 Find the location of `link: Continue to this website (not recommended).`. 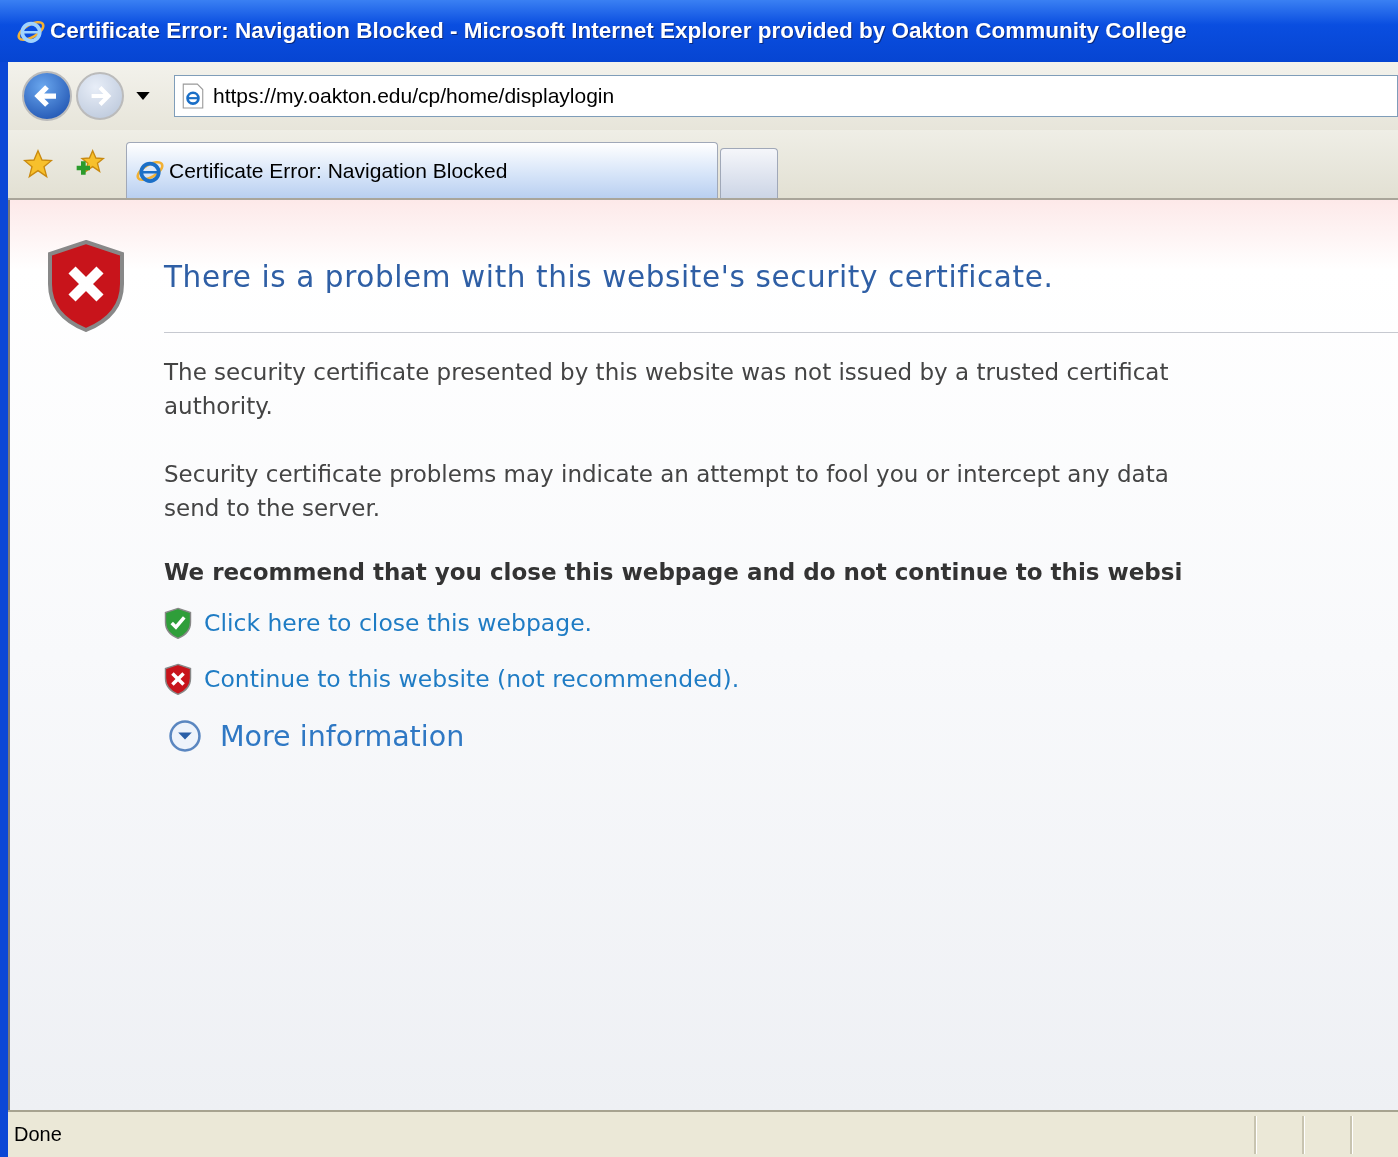

link: Continue to this website (not recommended). is located at coordinates (472, 679).